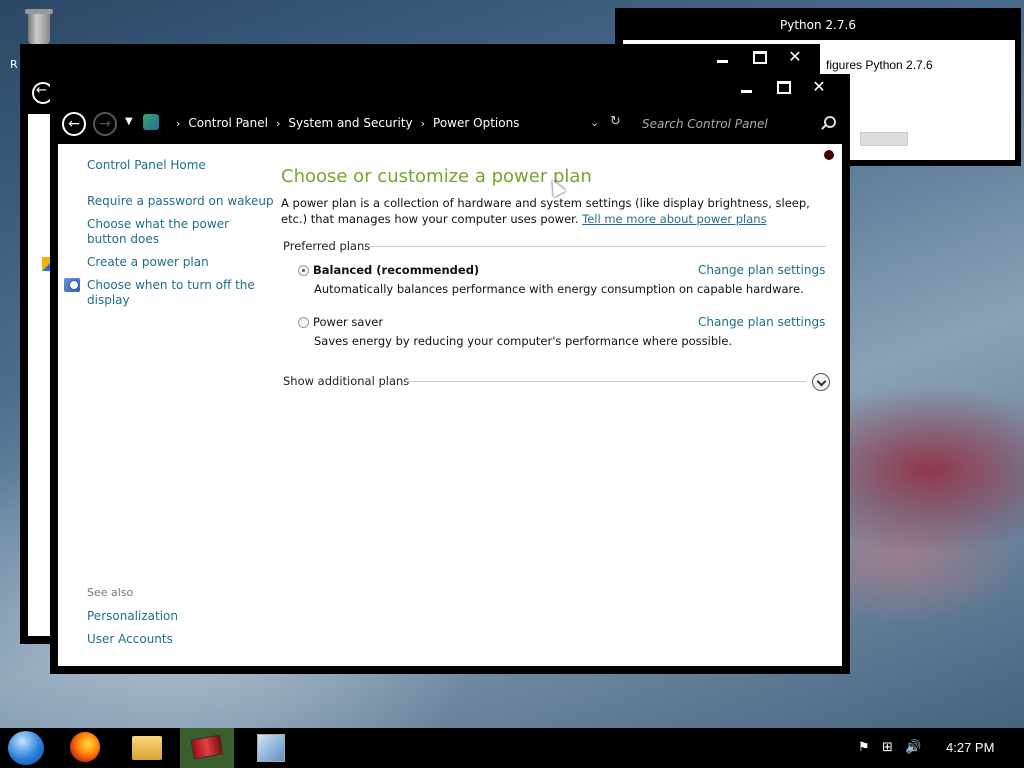 This screenshot has height=768, width=1024. I want to click on recycle-bin-icon, so click(39, 28).